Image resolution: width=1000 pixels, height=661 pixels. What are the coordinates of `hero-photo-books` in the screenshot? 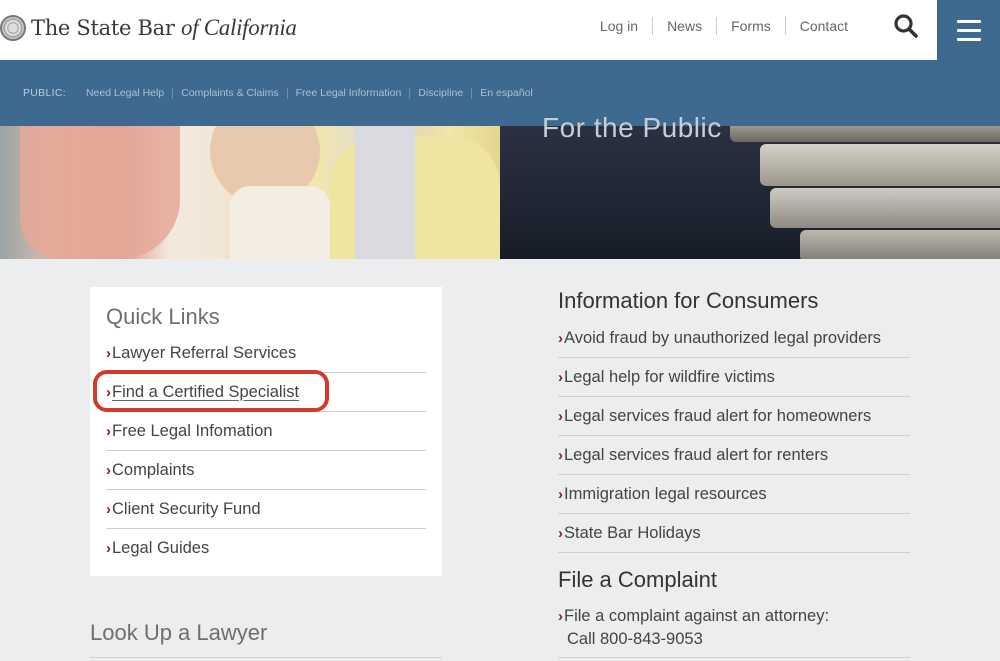 It's located at (750, 192).